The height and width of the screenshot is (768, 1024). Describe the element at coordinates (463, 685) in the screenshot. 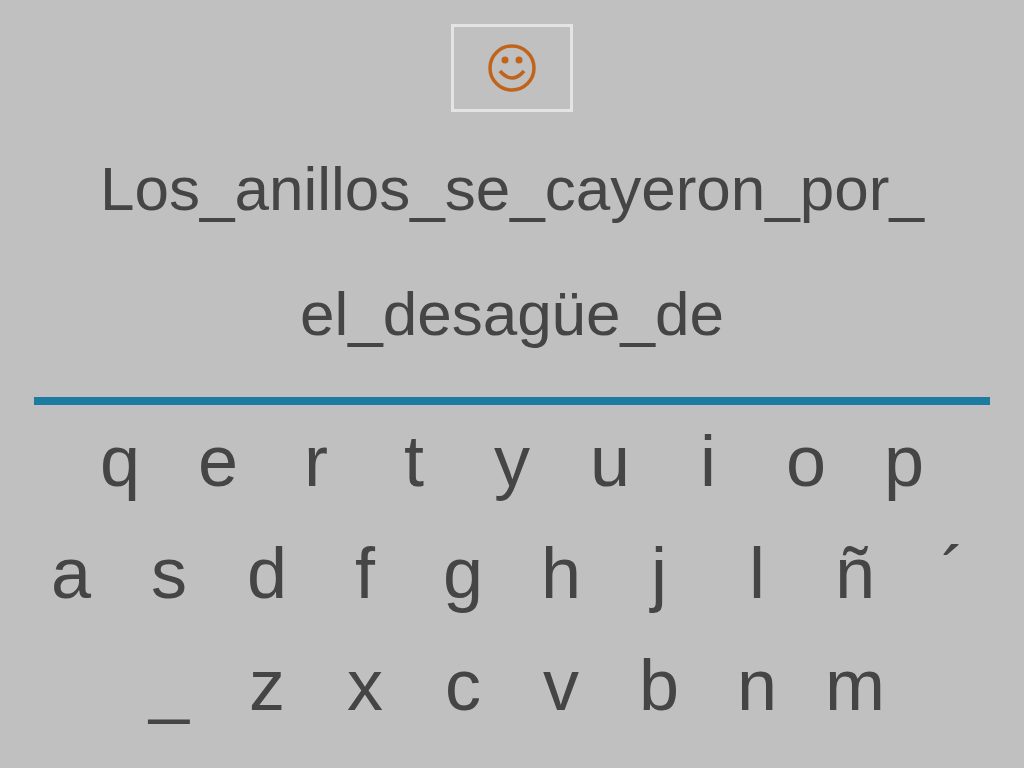

I see `letter-key: c` at that location.